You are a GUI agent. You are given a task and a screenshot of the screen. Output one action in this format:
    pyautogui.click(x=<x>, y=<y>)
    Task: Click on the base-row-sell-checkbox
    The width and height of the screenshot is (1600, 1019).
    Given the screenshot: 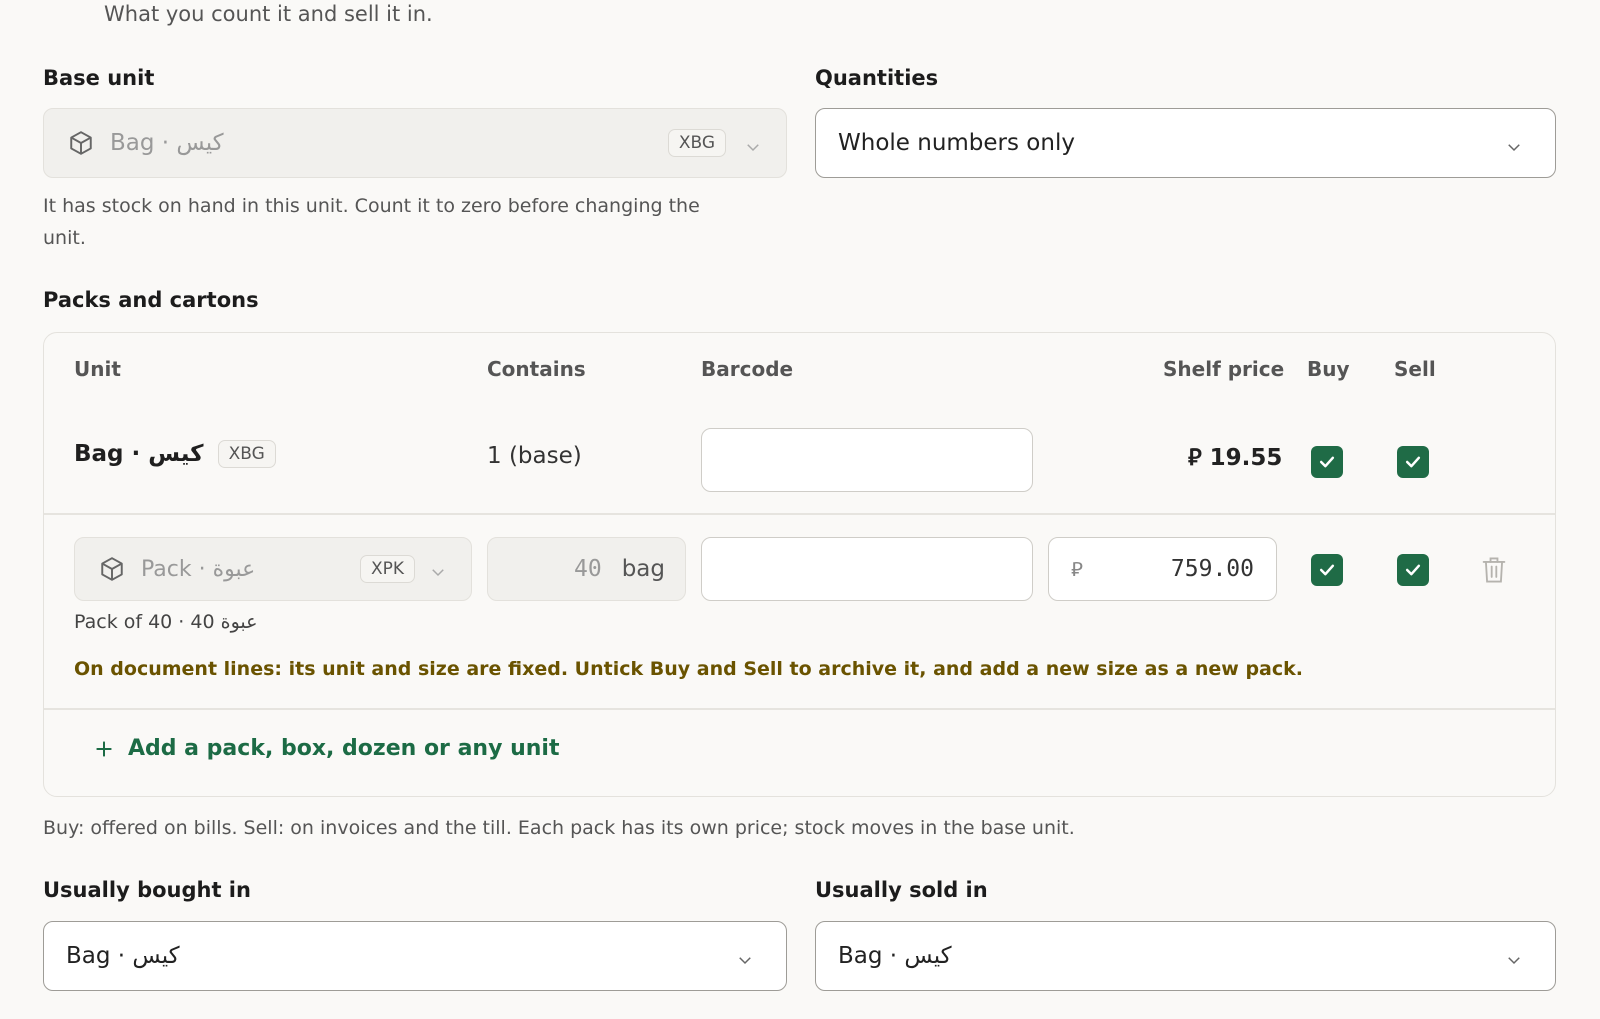 What is the action you would take?
    pyautogui.click(x=1413, y=462)
    